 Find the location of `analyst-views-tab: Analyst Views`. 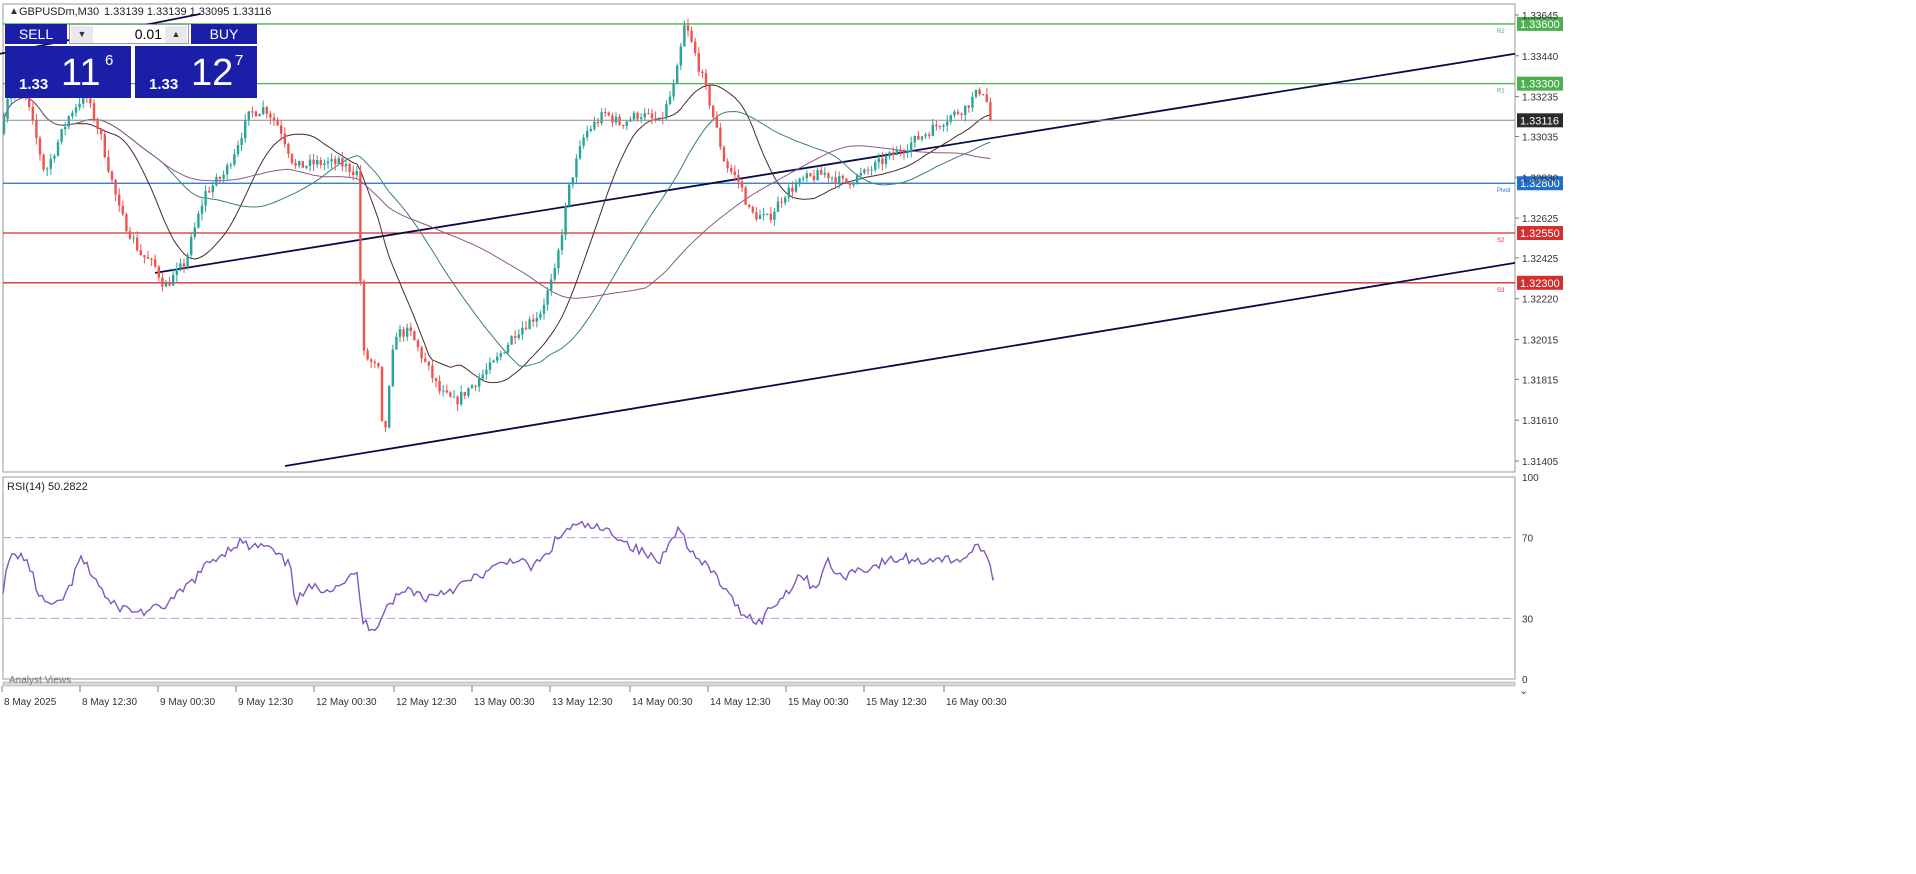

analyst-views-tab: Analyst Views is located at coordinates (40, 680).